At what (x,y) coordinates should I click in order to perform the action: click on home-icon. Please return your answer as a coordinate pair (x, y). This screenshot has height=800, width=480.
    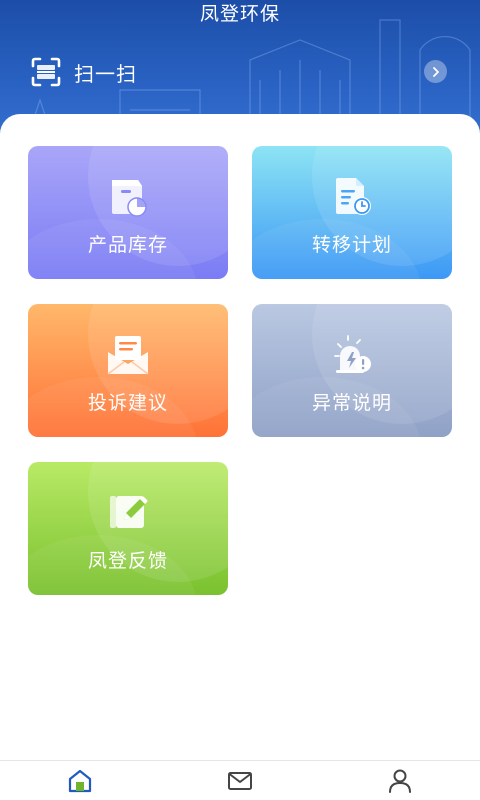
    Looking at the image, I should click on (80, 781).